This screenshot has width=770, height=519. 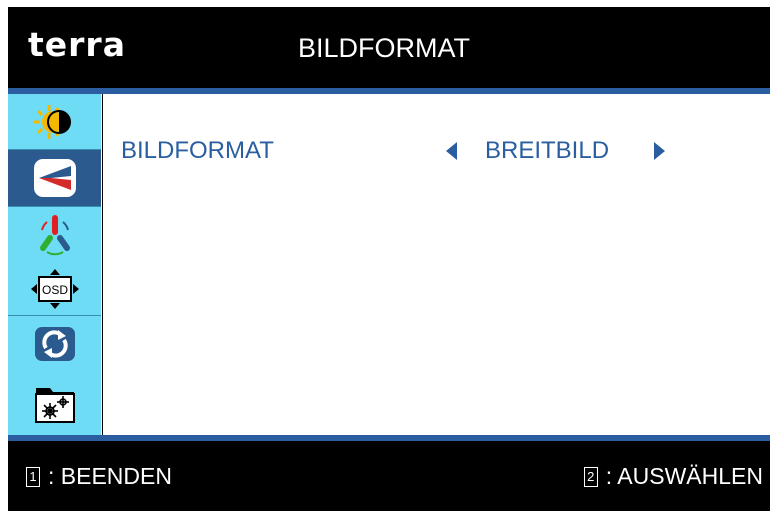 What do you see at coordinates (110, 476) in the screenshot?
I see `exit-label: : BEENDEN` at bounding box center [110, 476].